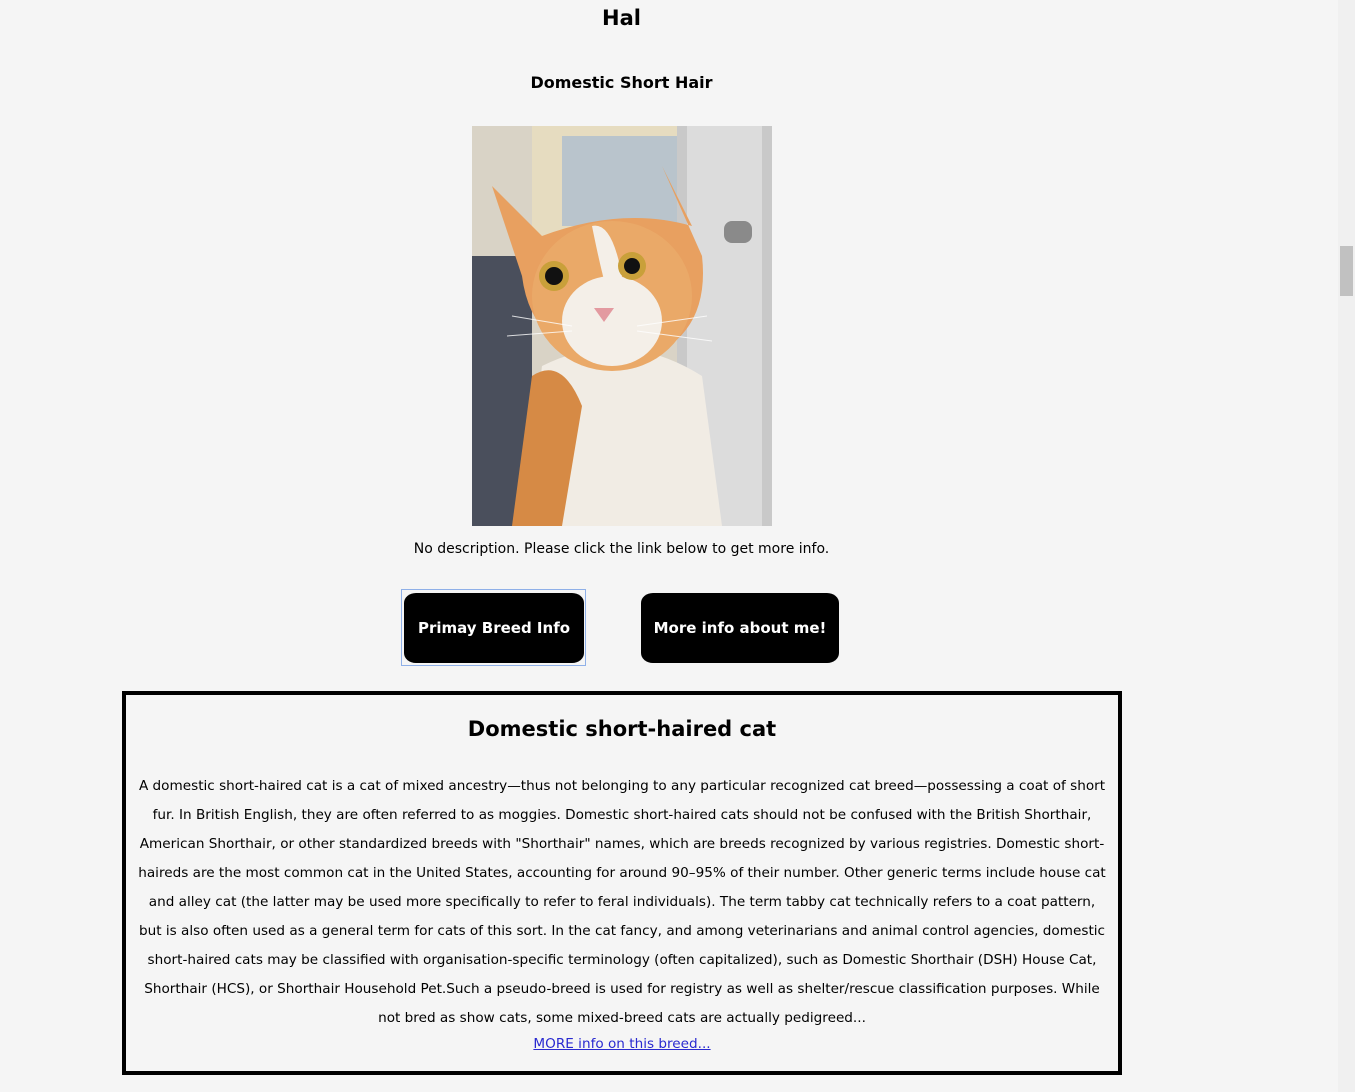 The width and height of the screenshot is (1355, 1092). What do you see at coordinates (494, 628) in the screenshot?
I see `primary-breed-info-button: Primay Breed Info` at bounding box center [494, 628].